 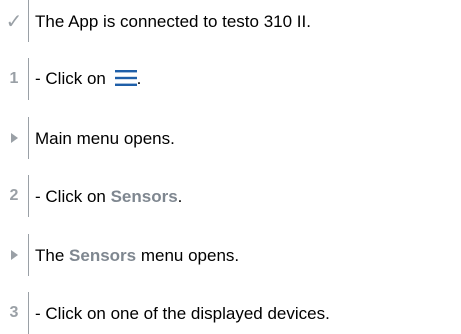 I want to click on step-text: - Click on ., so click(x=88, y=78).